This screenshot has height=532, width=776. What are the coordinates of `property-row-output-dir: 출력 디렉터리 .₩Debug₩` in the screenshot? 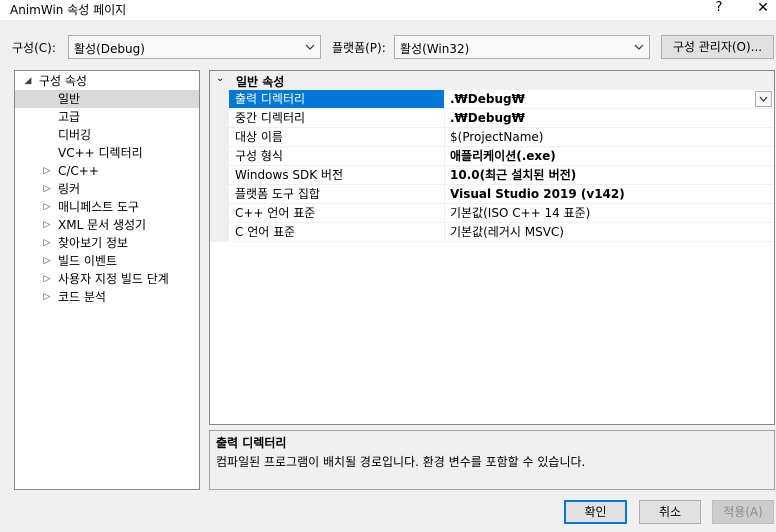 It's located at (492, 99).